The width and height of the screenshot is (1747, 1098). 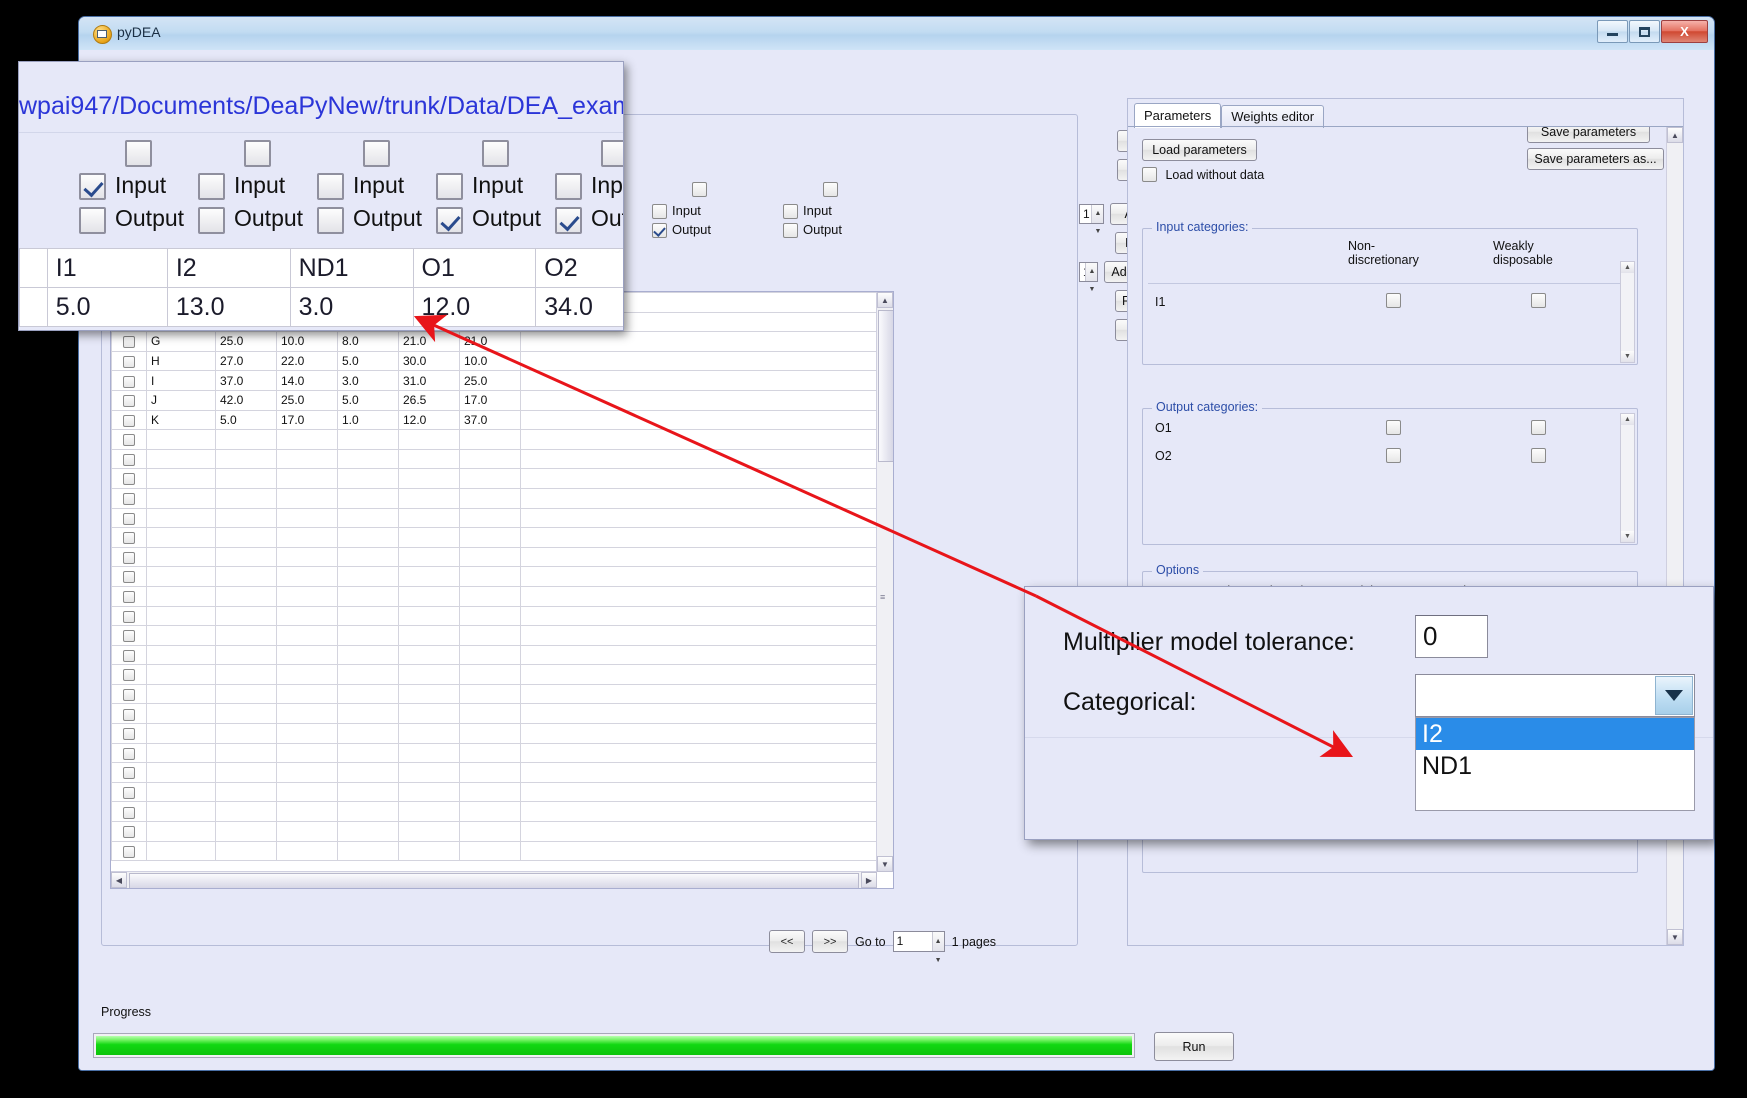 What do you see at coordinates (474, 268) in the screenshot?
I see `overlay-cell: O1` at bounding box center [474, 268].